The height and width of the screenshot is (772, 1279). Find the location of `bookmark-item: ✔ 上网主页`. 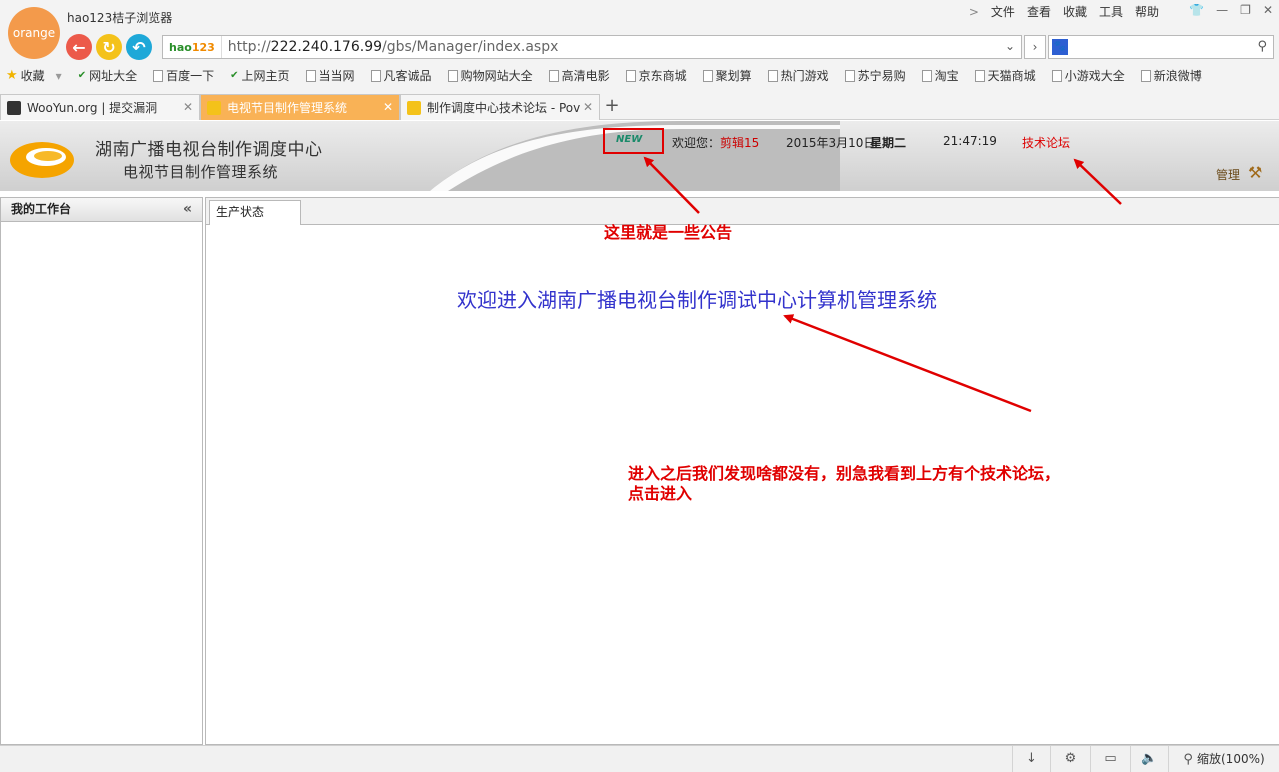

bookmark-item: ✔ 上网主页 is located at coordinates (259, 75).